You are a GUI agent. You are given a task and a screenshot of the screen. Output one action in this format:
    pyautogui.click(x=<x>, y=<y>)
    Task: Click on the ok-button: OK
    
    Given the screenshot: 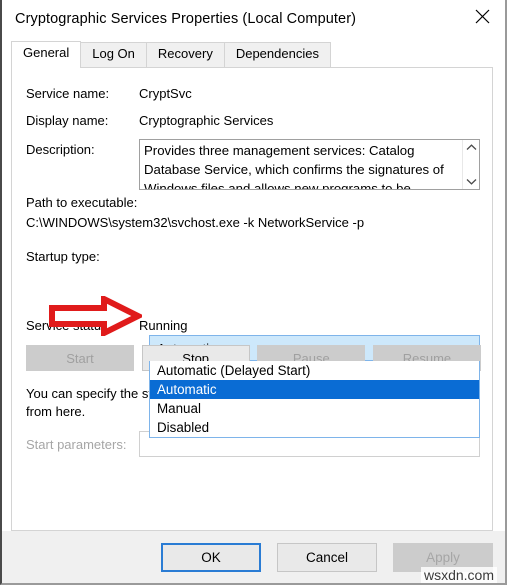 What is the action you would take?
    pyautogui.click(x=211, y=557)
    